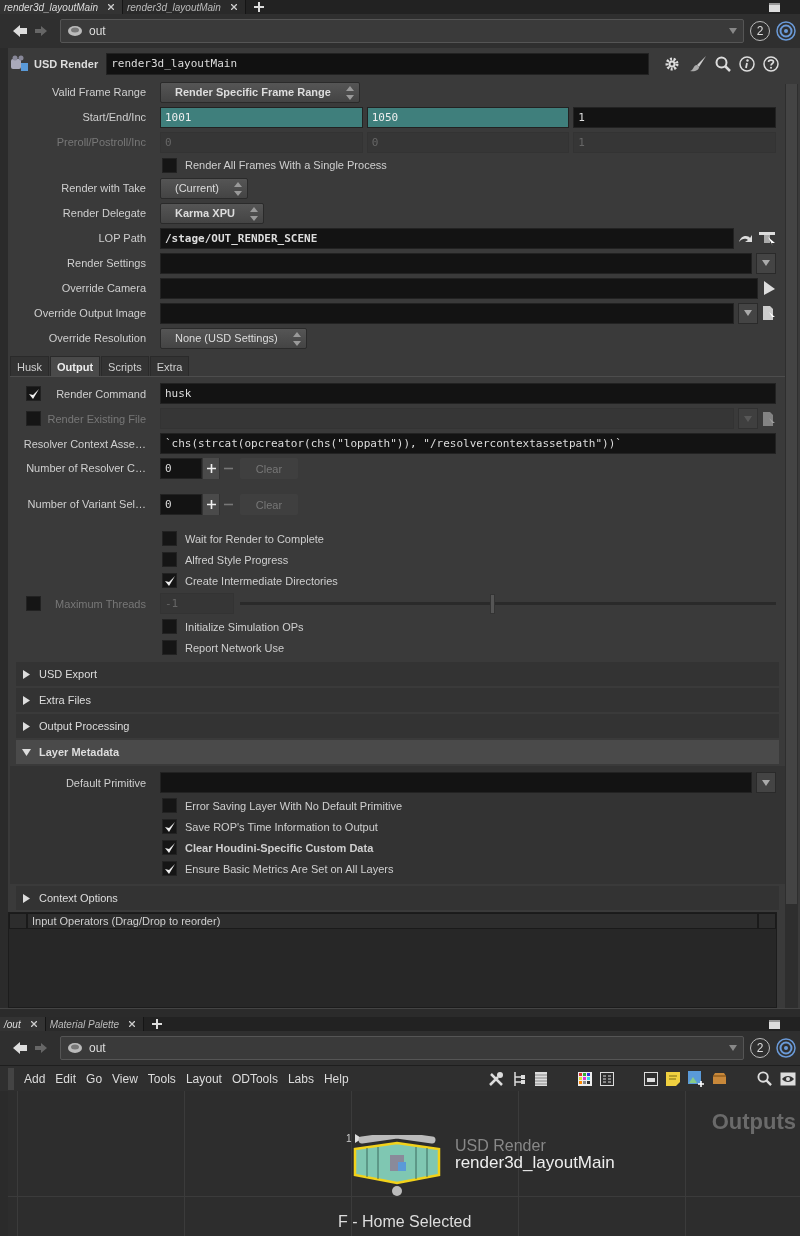 This screenshot has height=1236, width=800. I want to click on pane-tab: /out, so click(23, 1024).